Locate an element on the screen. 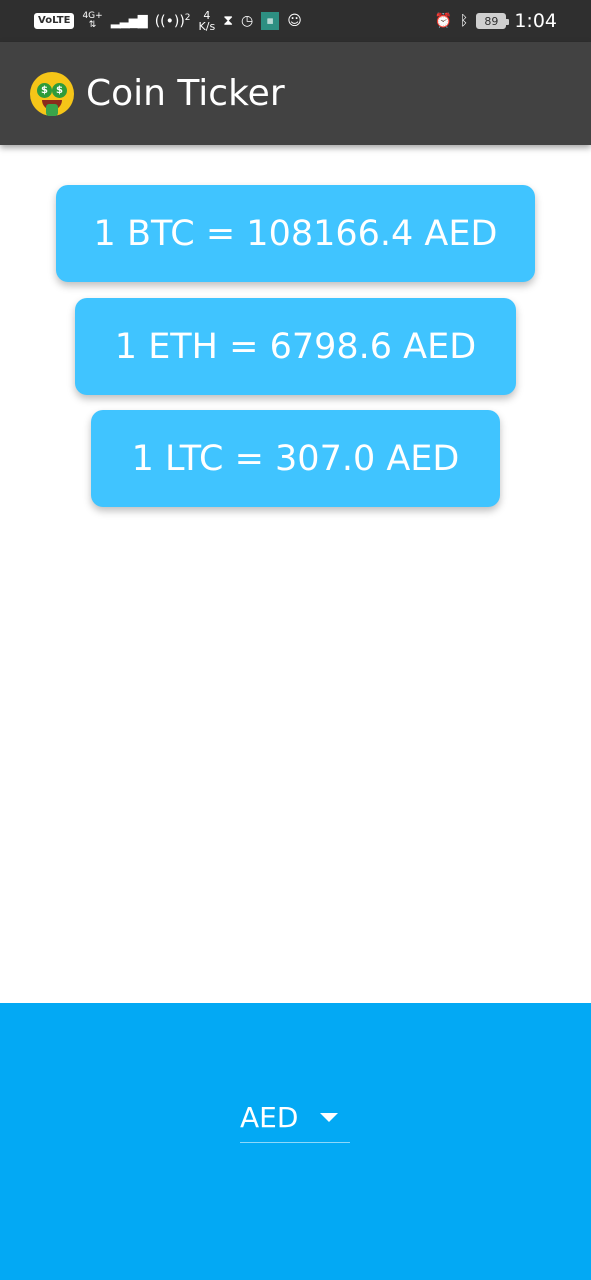 The height and width of the screenshot is (1280, 591). status-left: VoLTE 4G+ ⇅ ▂▃▅▇ ((•))2 4 K/s ⧗ ◷ ▦ ☺ is located at coordinates (168, 21).